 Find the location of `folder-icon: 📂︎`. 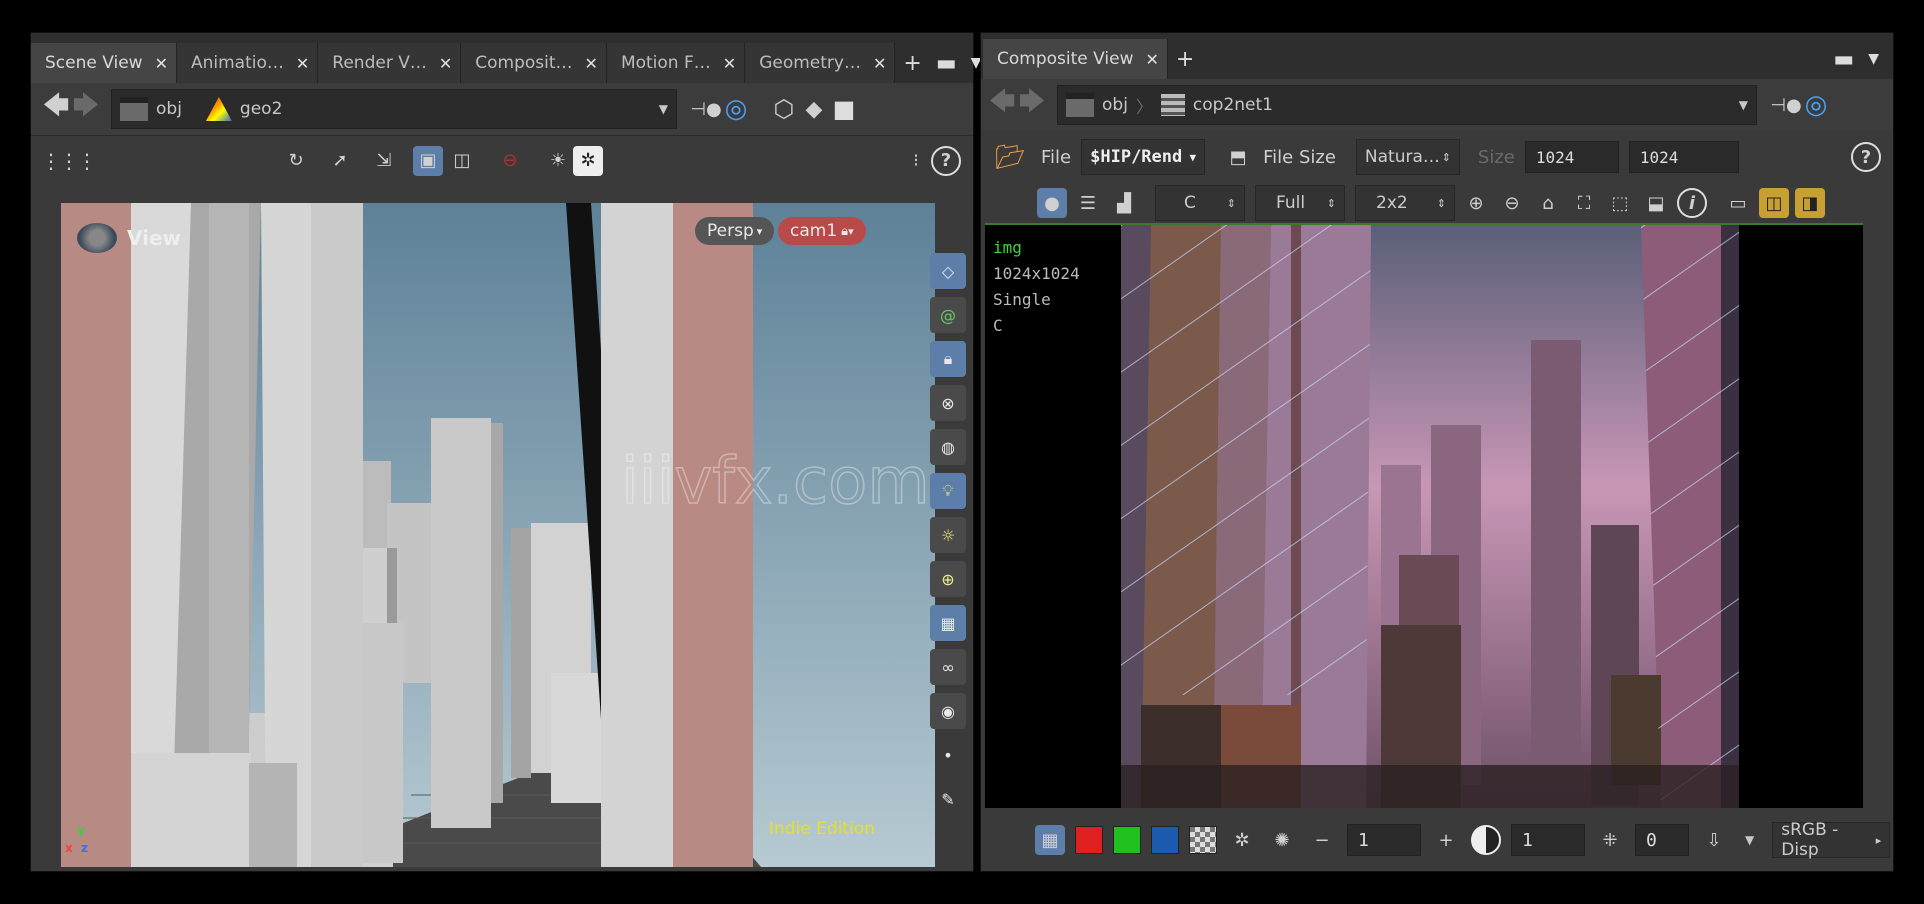

folder-icon: 📂︎ is located at coordinates (1010, 157).